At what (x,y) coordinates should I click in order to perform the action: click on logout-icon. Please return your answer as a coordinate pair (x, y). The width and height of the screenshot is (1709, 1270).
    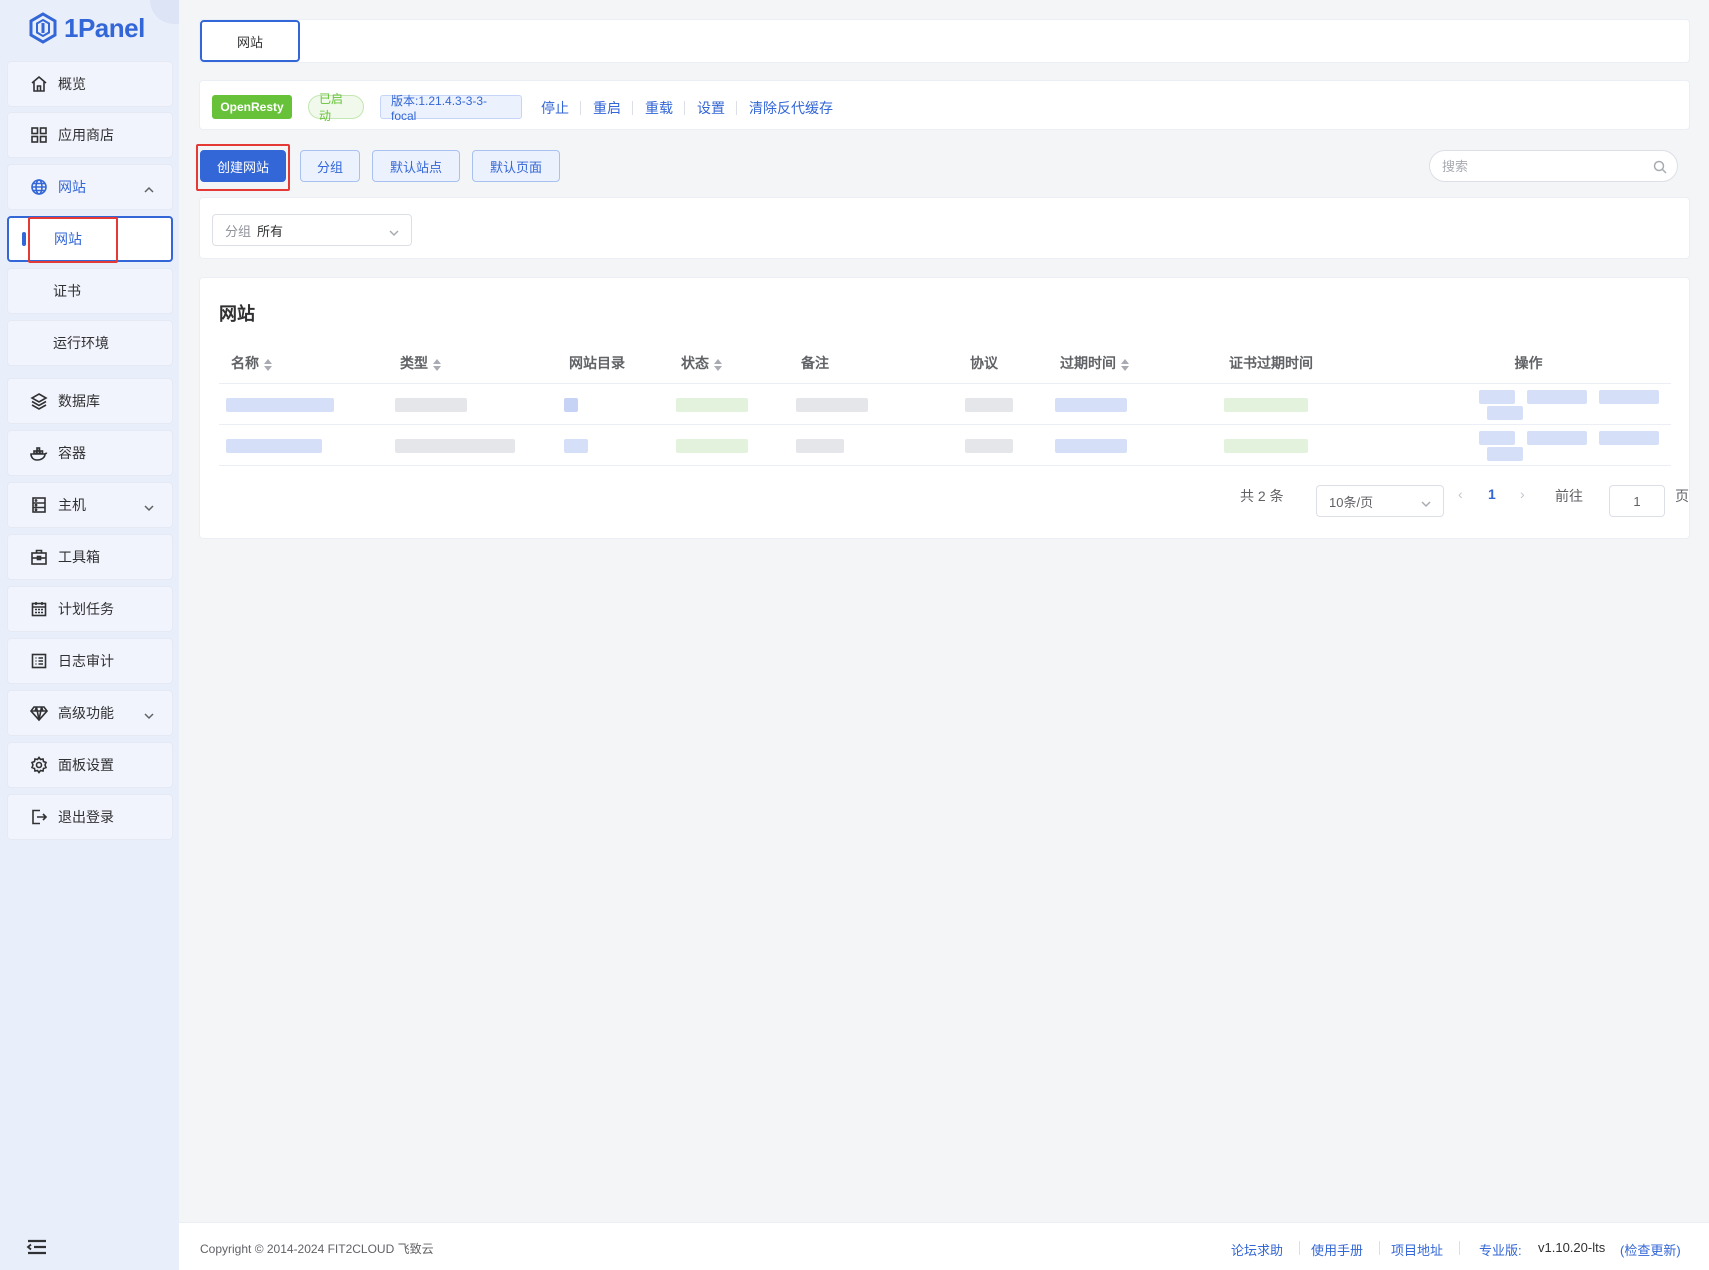
    Looking at the image, I should click on (39, 817).